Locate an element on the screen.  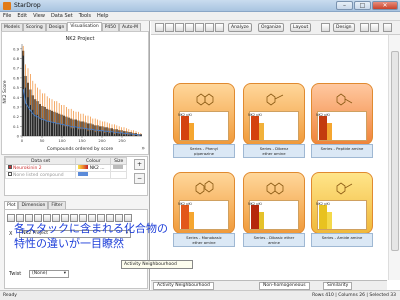
stack-card: NK2 pKi Series - Peptide amine is located at coordinates (342, 121).